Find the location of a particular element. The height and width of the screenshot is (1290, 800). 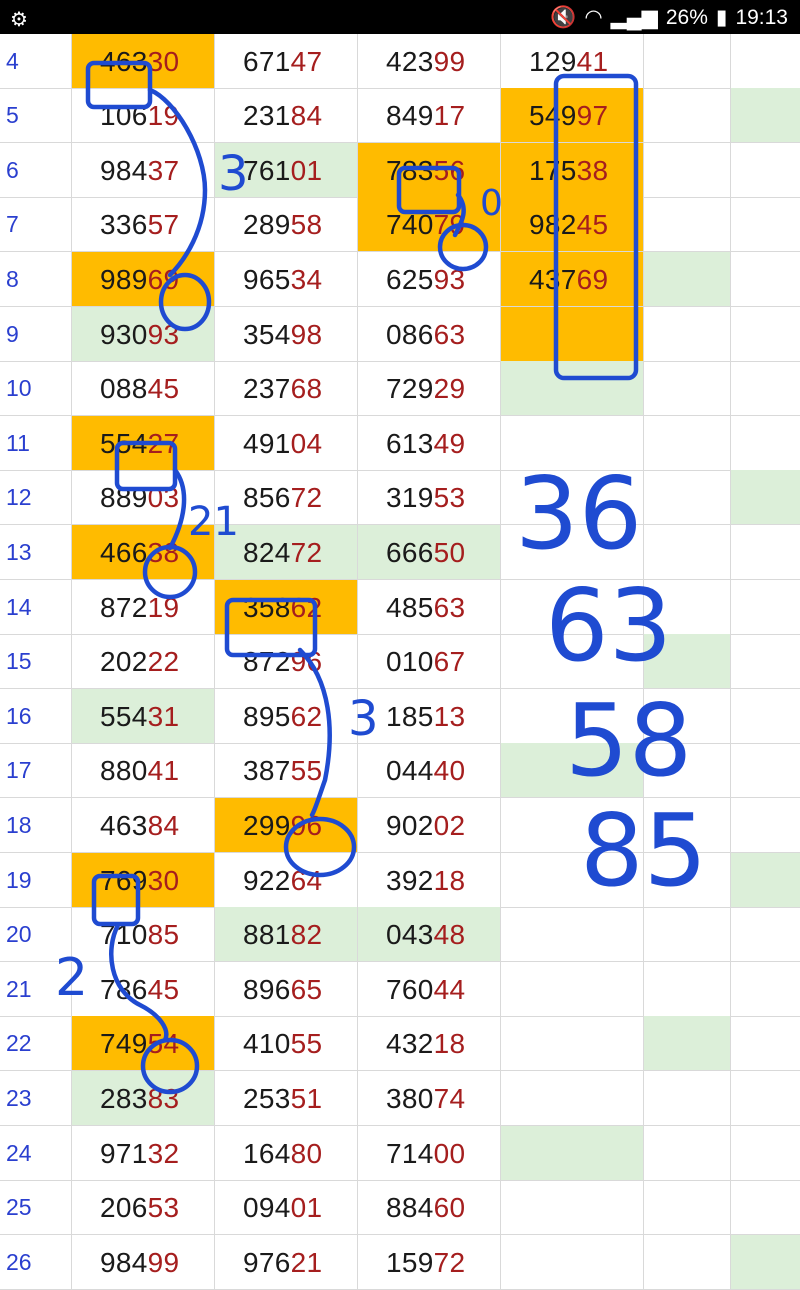

grid-cell: 41055 is located at coordinates (286, 1044).